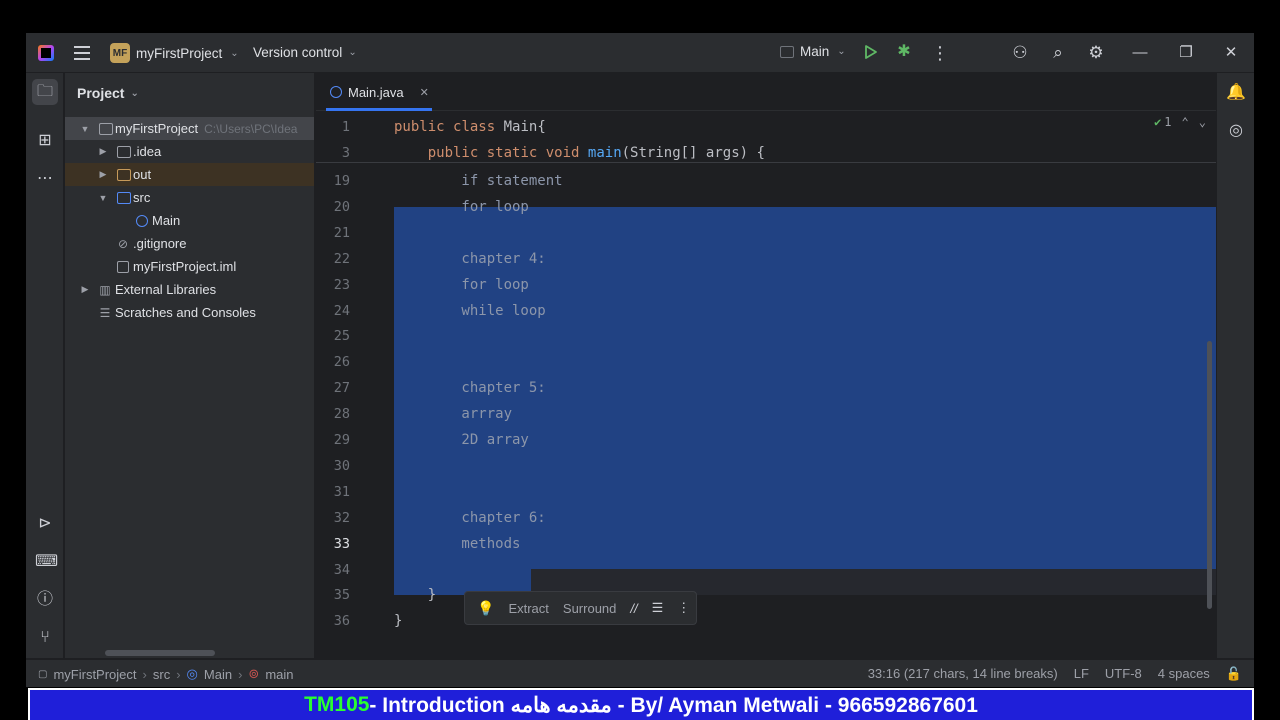 This screenshot has height=720, width=1280. I want to click on add-user-icon: ⚇, so click(1020, 53).